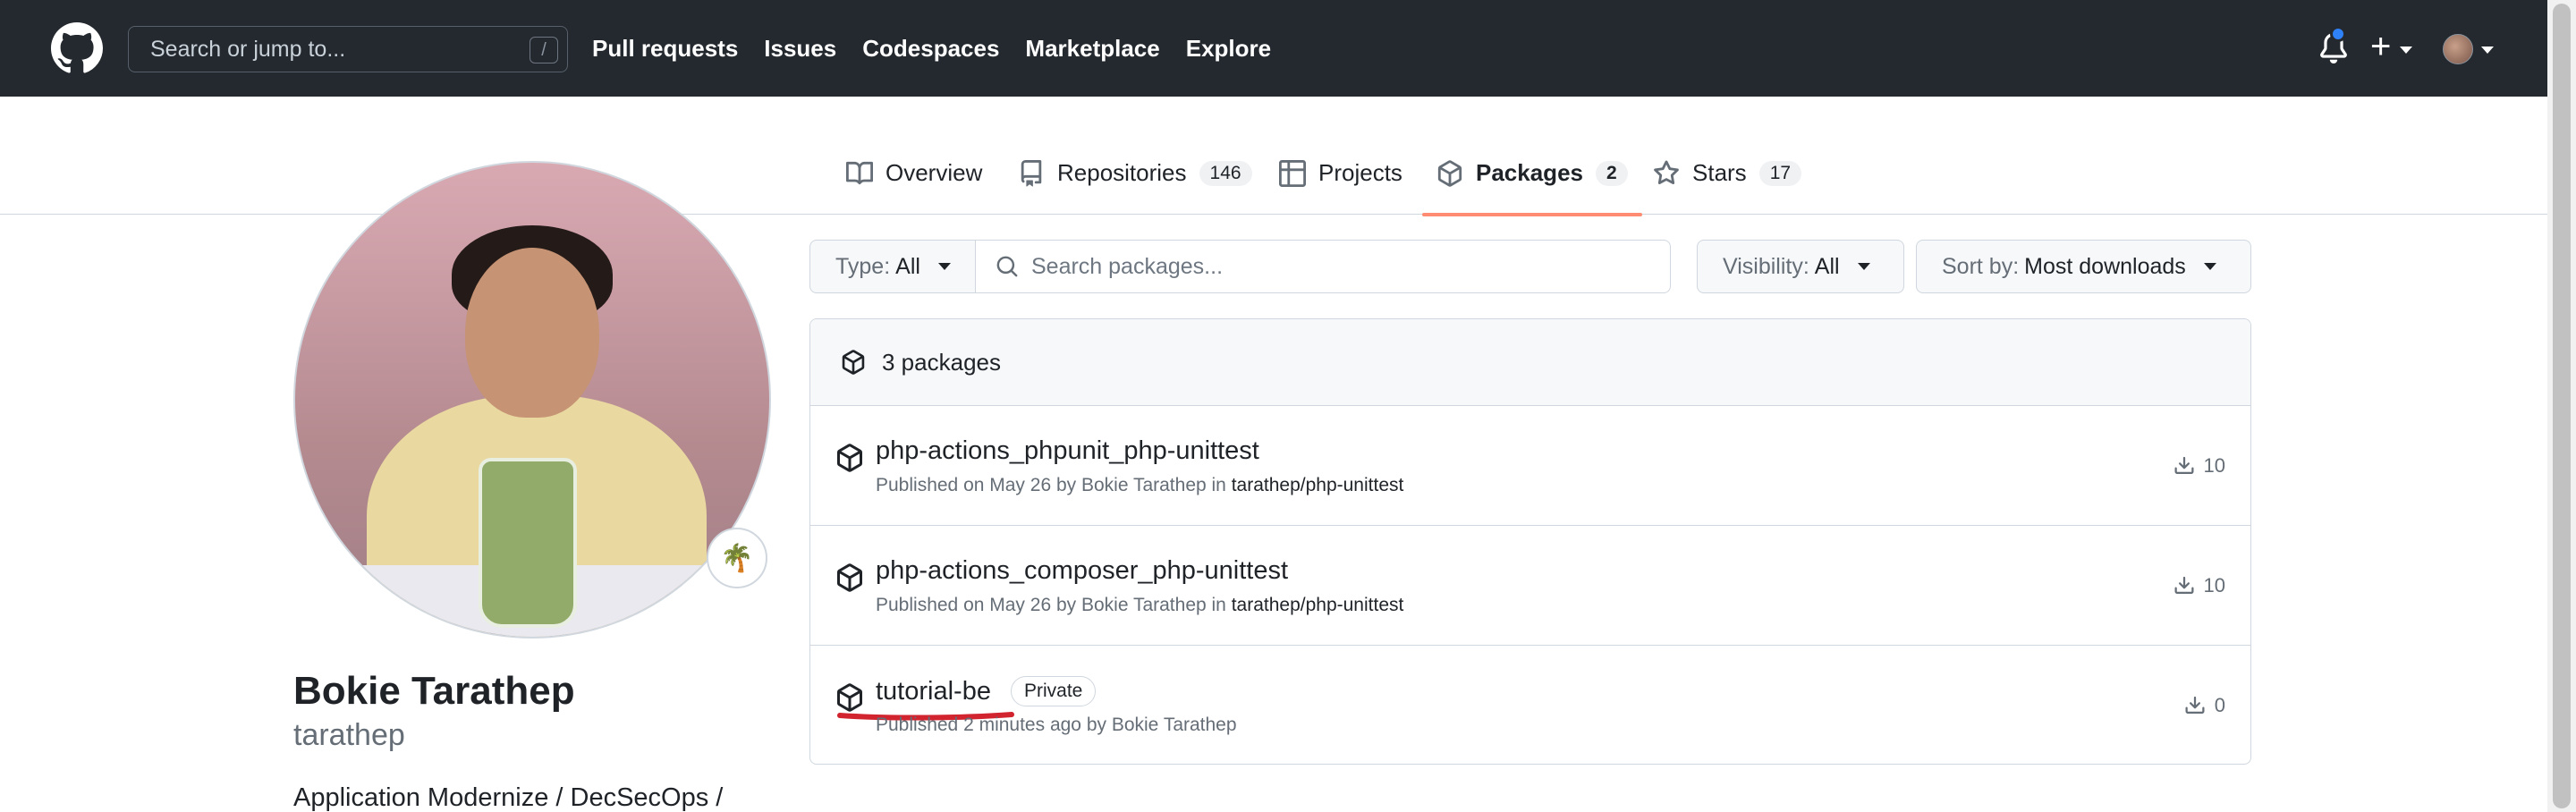  I want to click on sort-dropdown: Sort by: Most downloads, so click(2083, 266).